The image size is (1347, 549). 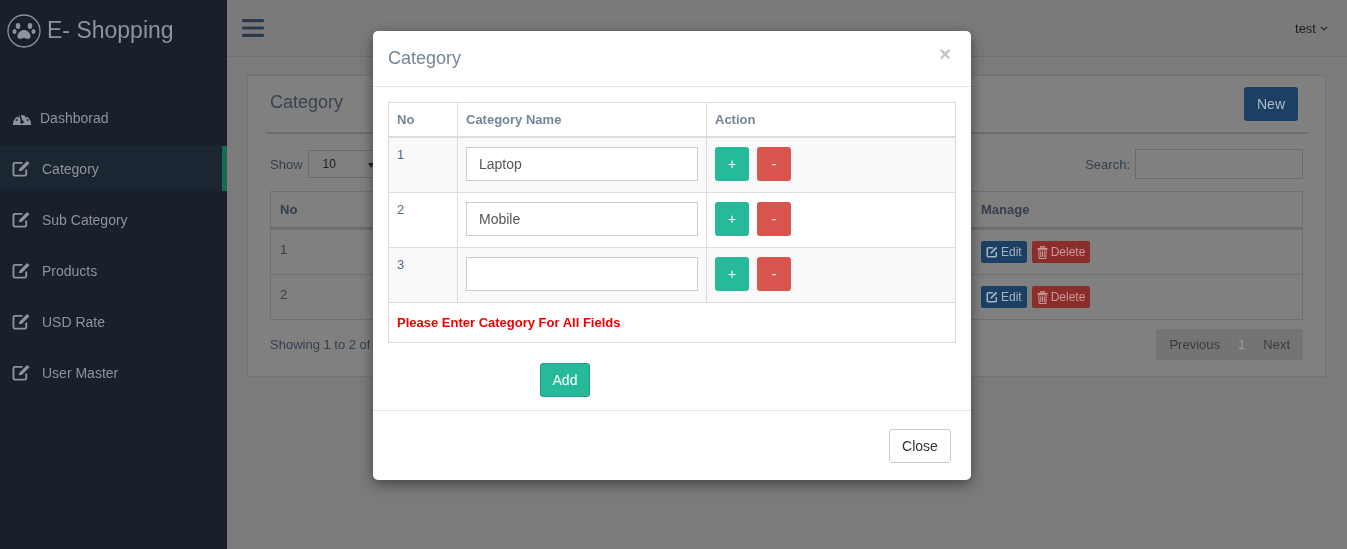 I want to click on sidebar-item: Products, so click(x=113, y=270).